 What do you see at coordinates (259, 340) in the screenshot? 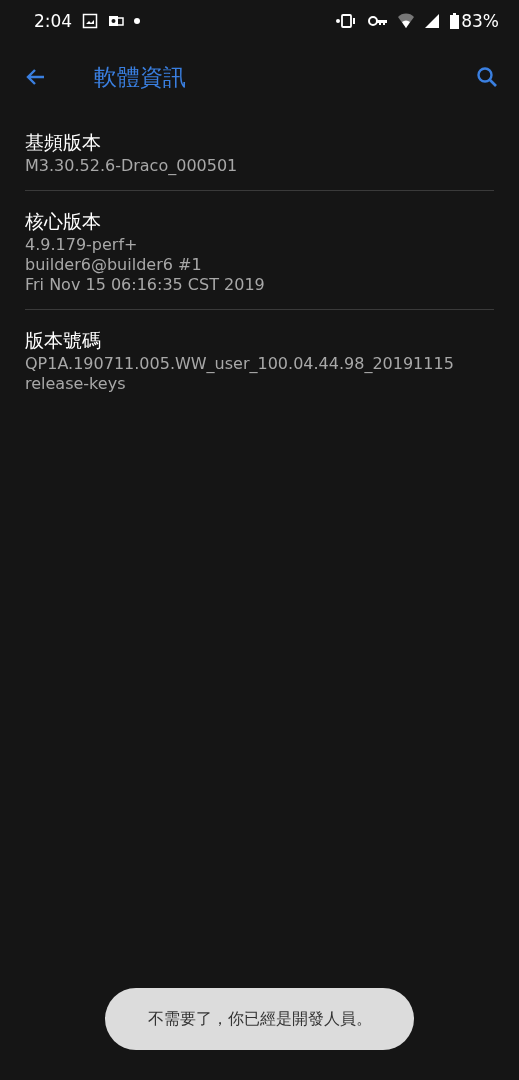
I see `item-title: 版本號碼` at bounding box center [259, 340].